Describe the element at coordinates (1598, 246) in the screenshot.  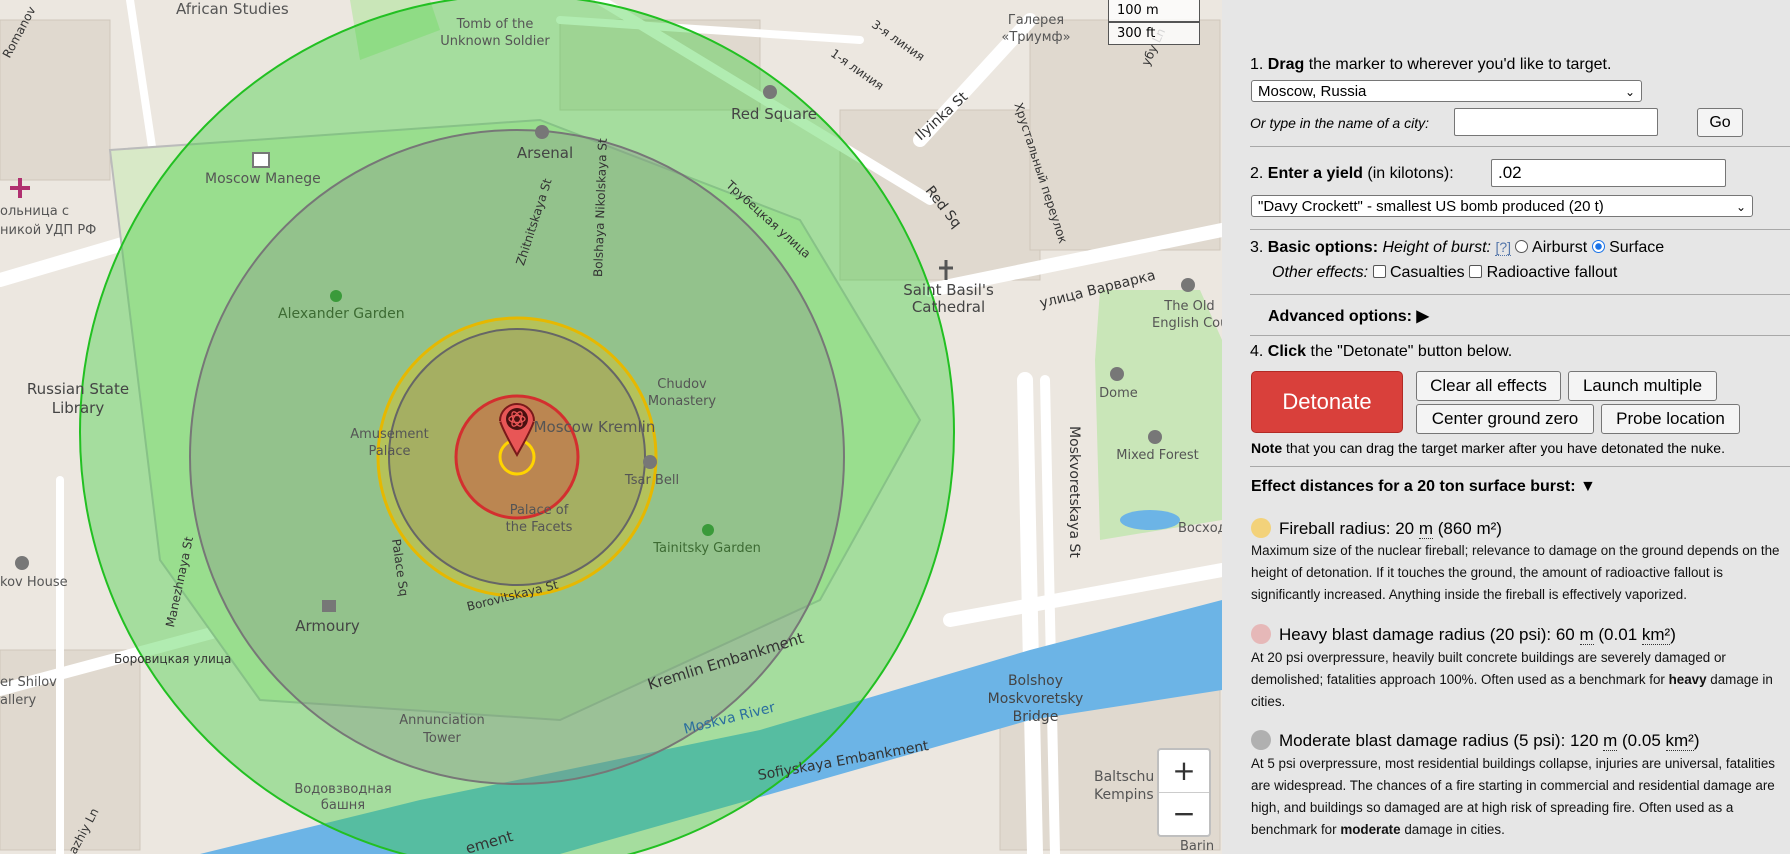
I see `surface-radio` at that location.